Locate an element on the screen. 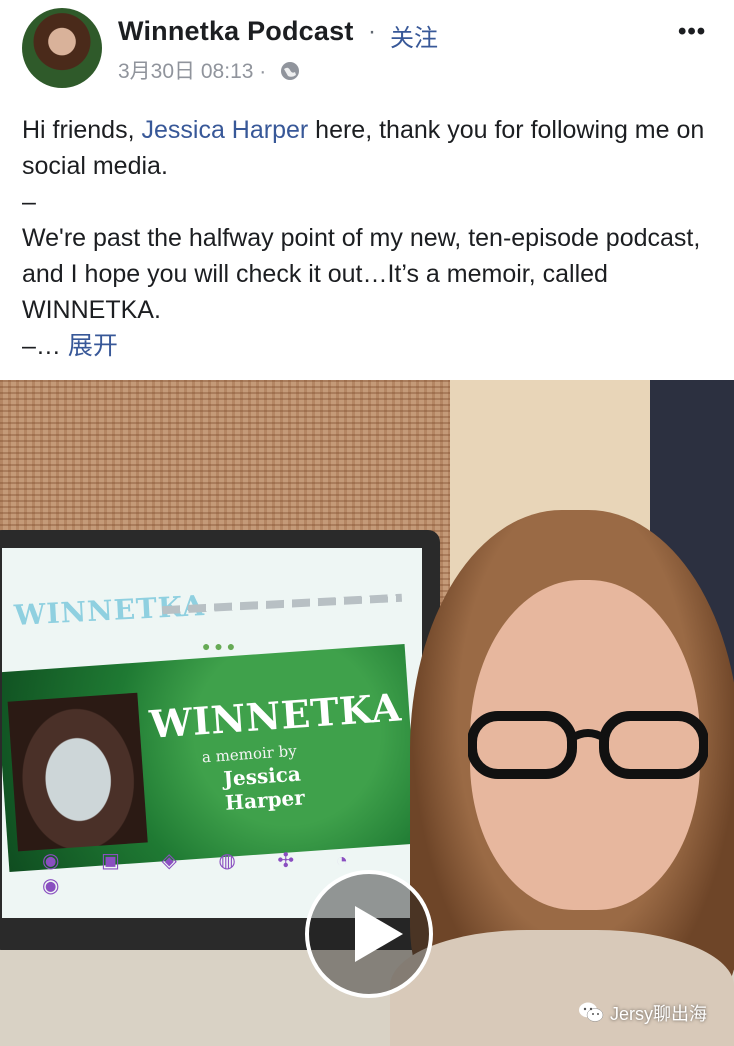 The width and height of the screenshot is (734, 1046). banner-title: WINNETKA is located at coordinates (275, 715).